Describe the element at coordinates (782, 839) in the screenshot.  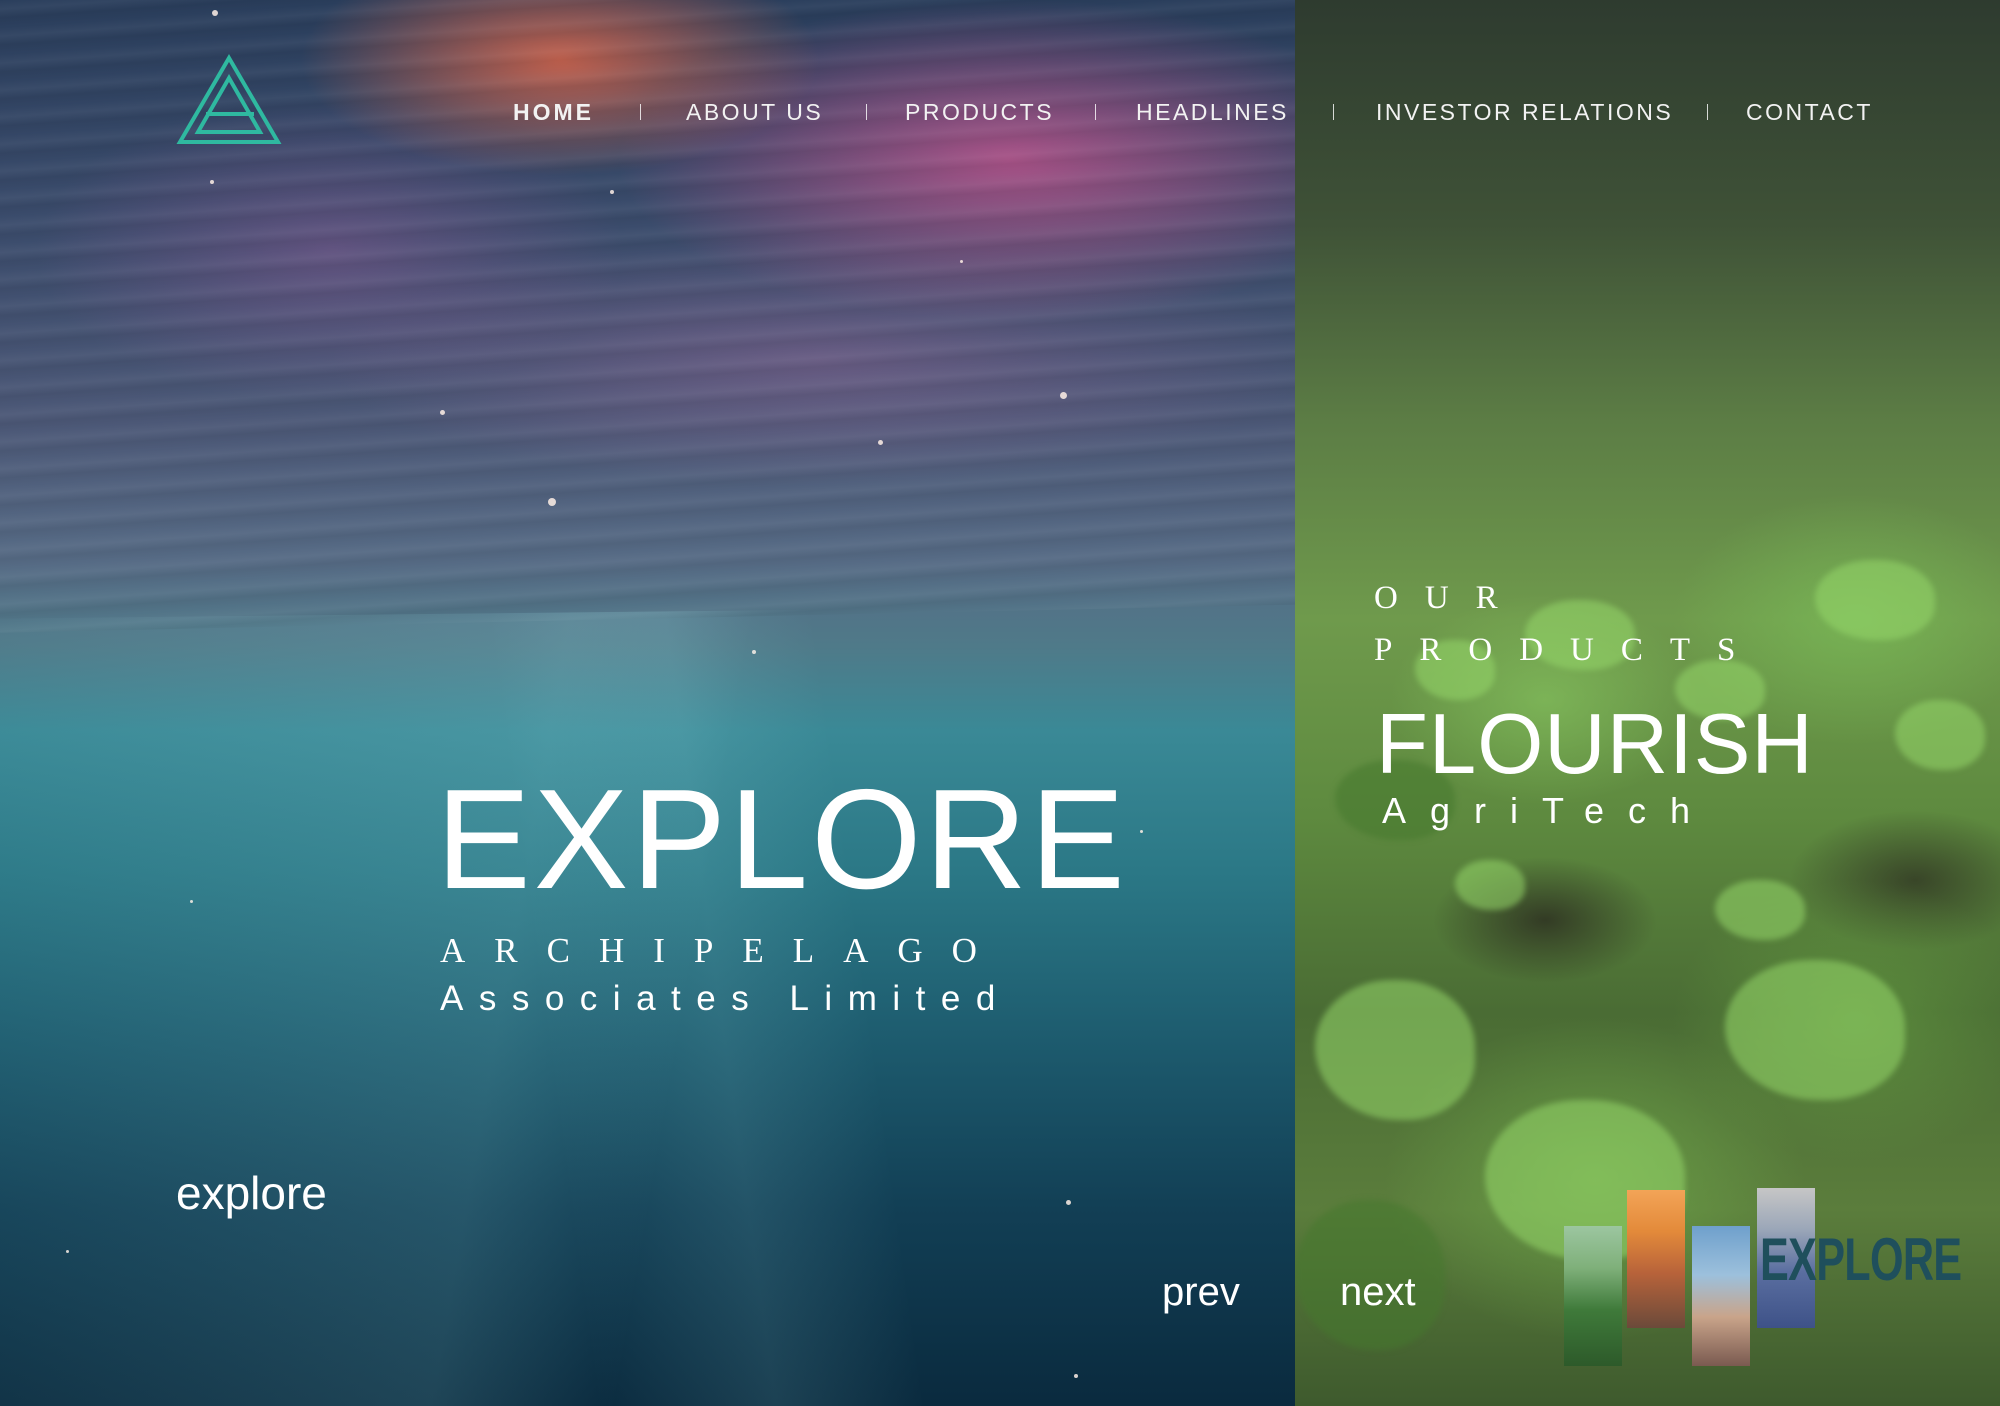
I see `hero-title: EXPLORE` at that location.